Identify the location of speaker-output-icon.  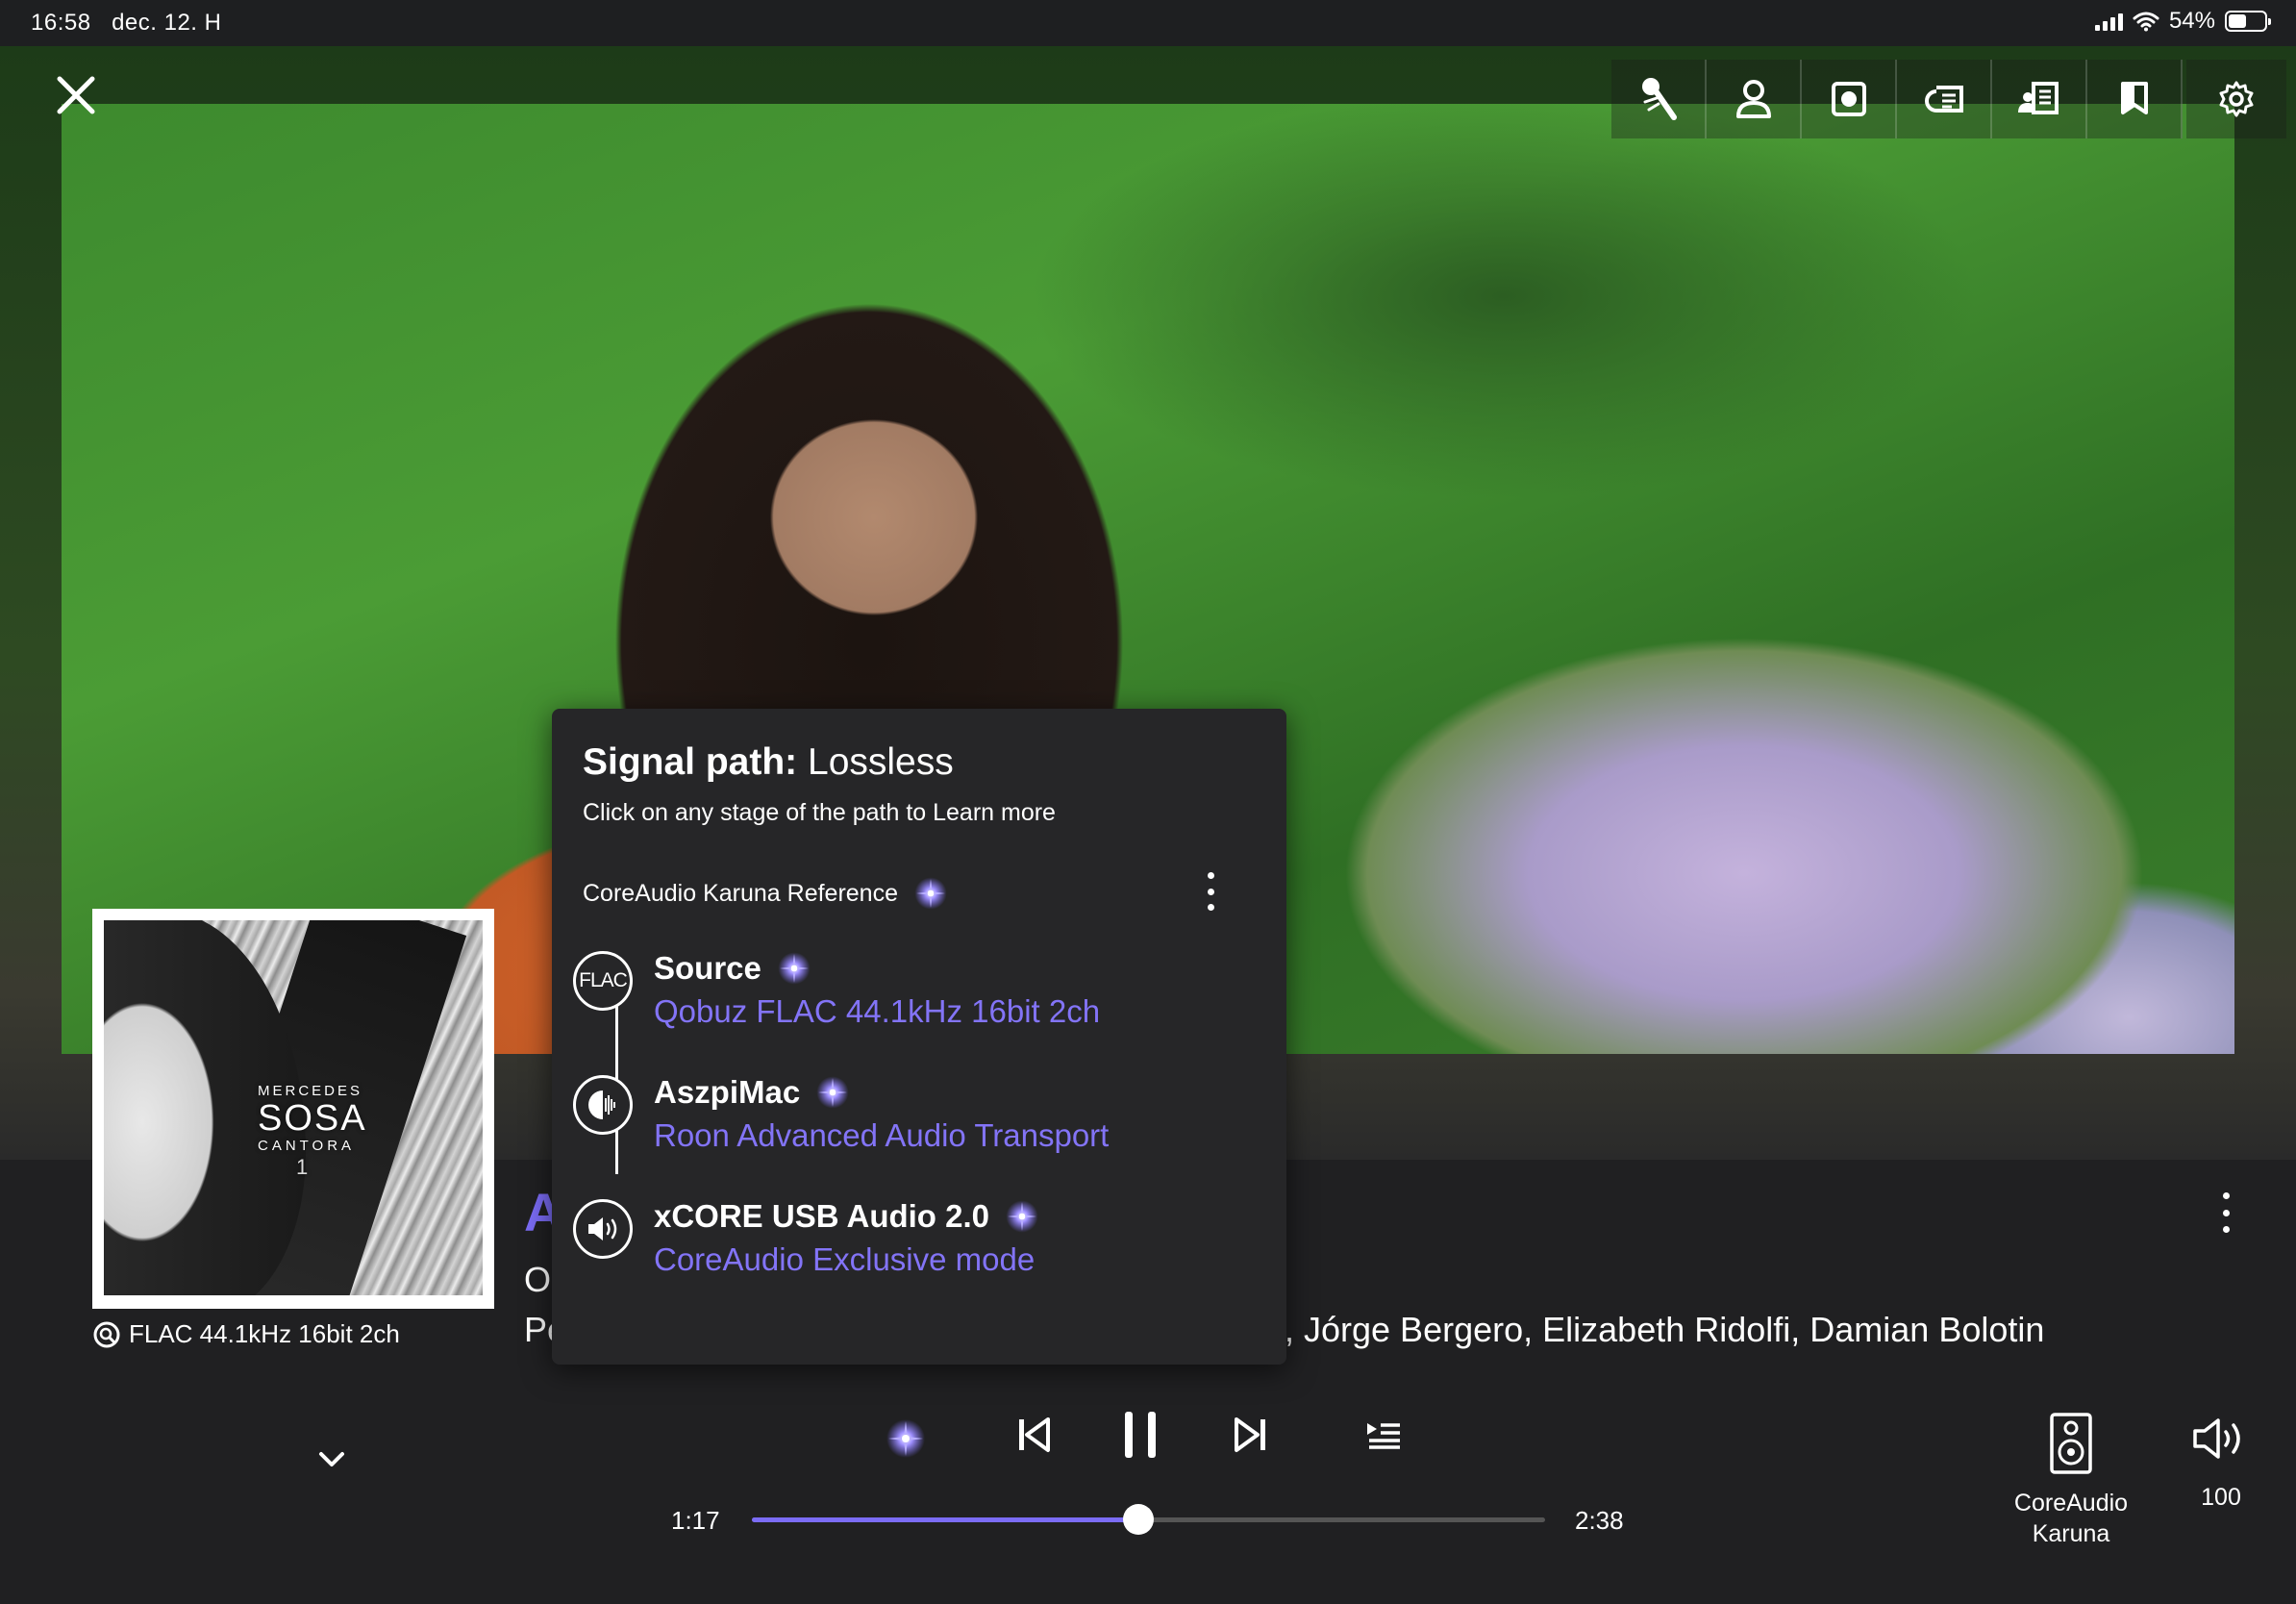
(603, 1229).